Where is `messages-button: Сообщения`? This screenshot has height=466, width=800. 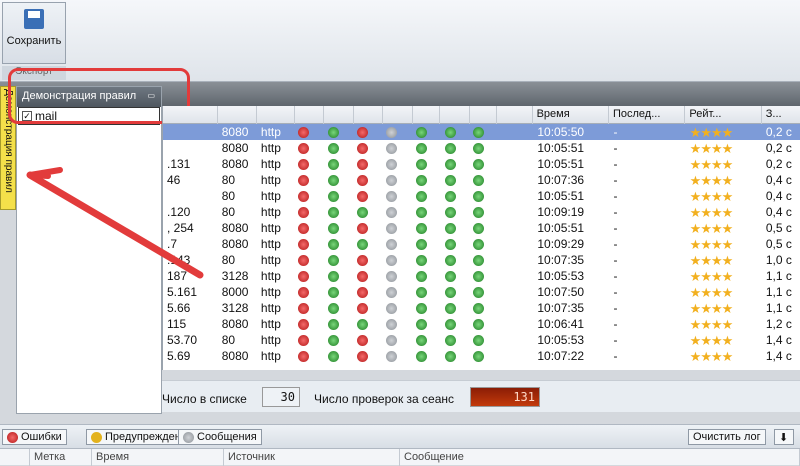
messages-button: Сообщения is located at coordinates (220, 437).